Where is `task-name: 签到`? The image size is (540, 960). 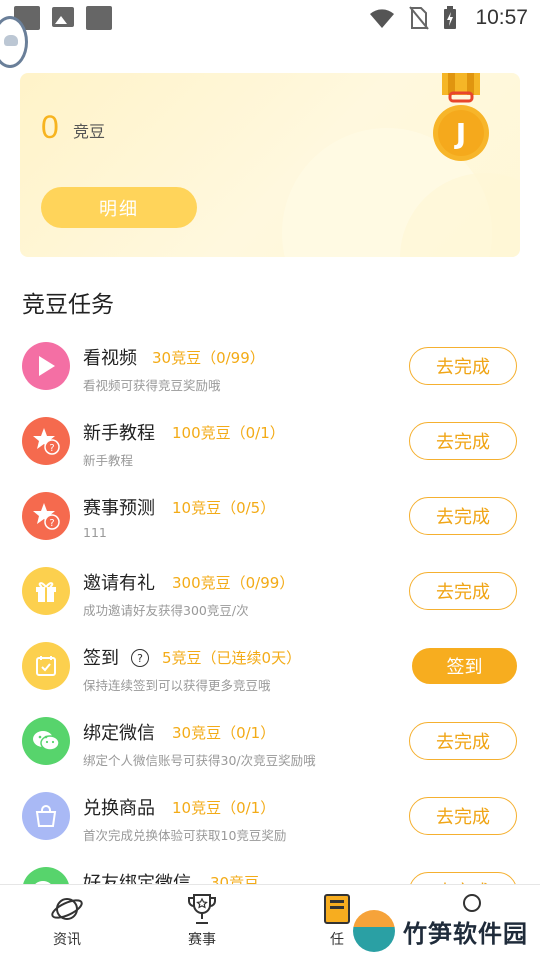 task-name: 签到 is located at coordinates (101, 658).